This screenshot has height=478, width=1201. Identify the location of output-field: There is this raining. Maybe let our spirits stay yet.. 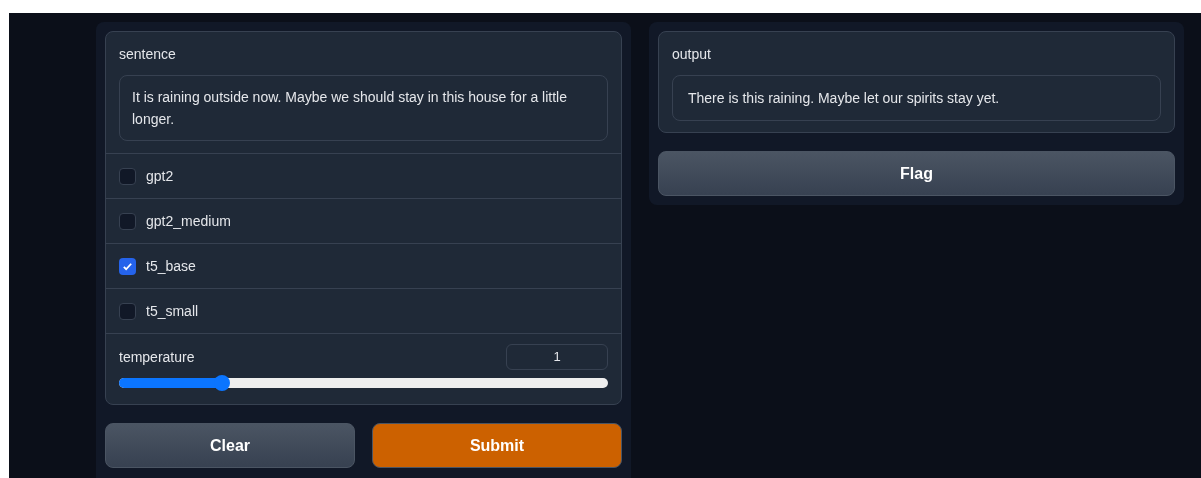
(916, 98).